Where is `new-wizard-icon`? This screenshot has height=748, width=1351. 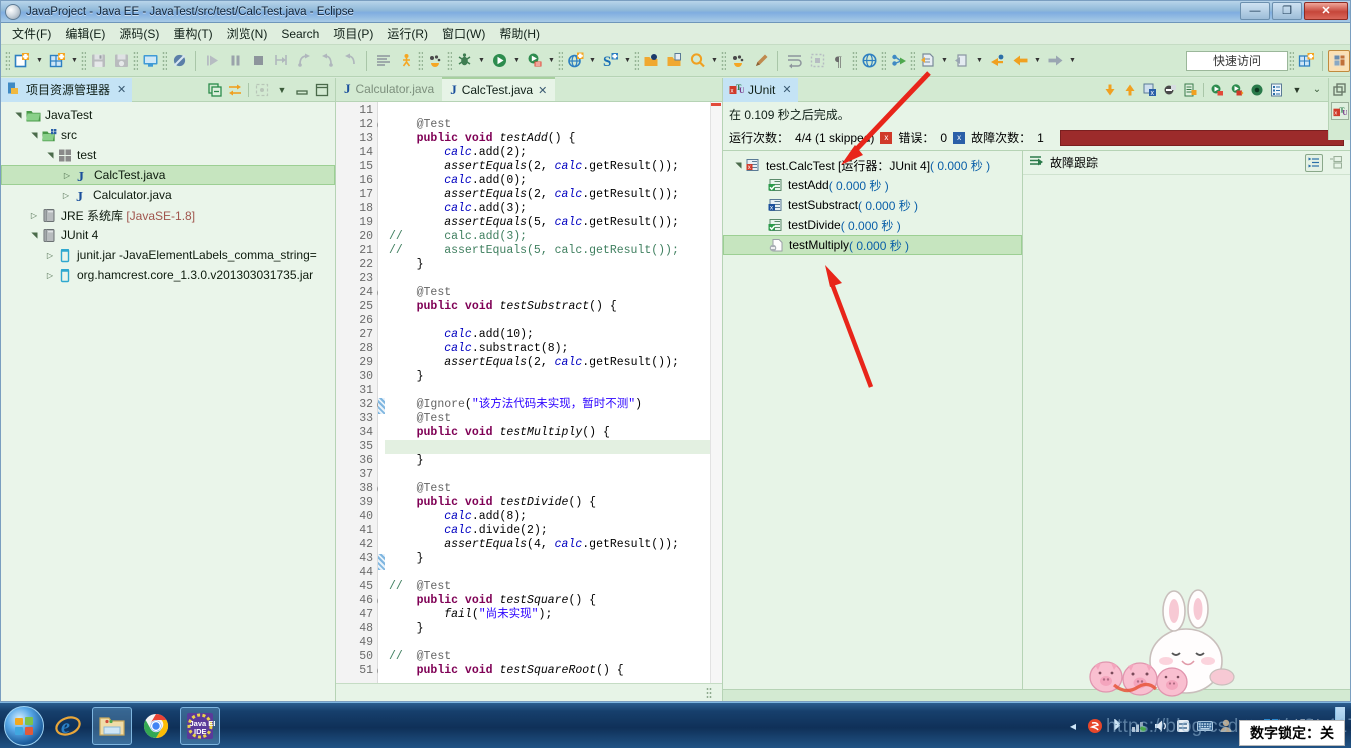 new-wizard-icon is located at coordinates (22, 61).